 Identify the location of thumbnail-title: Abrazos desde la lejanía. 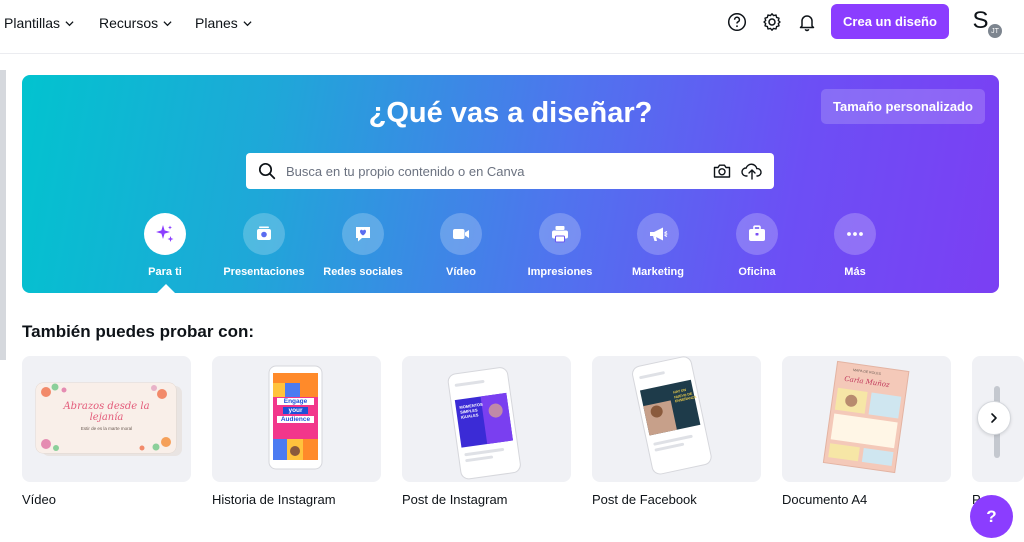
(106, 412).